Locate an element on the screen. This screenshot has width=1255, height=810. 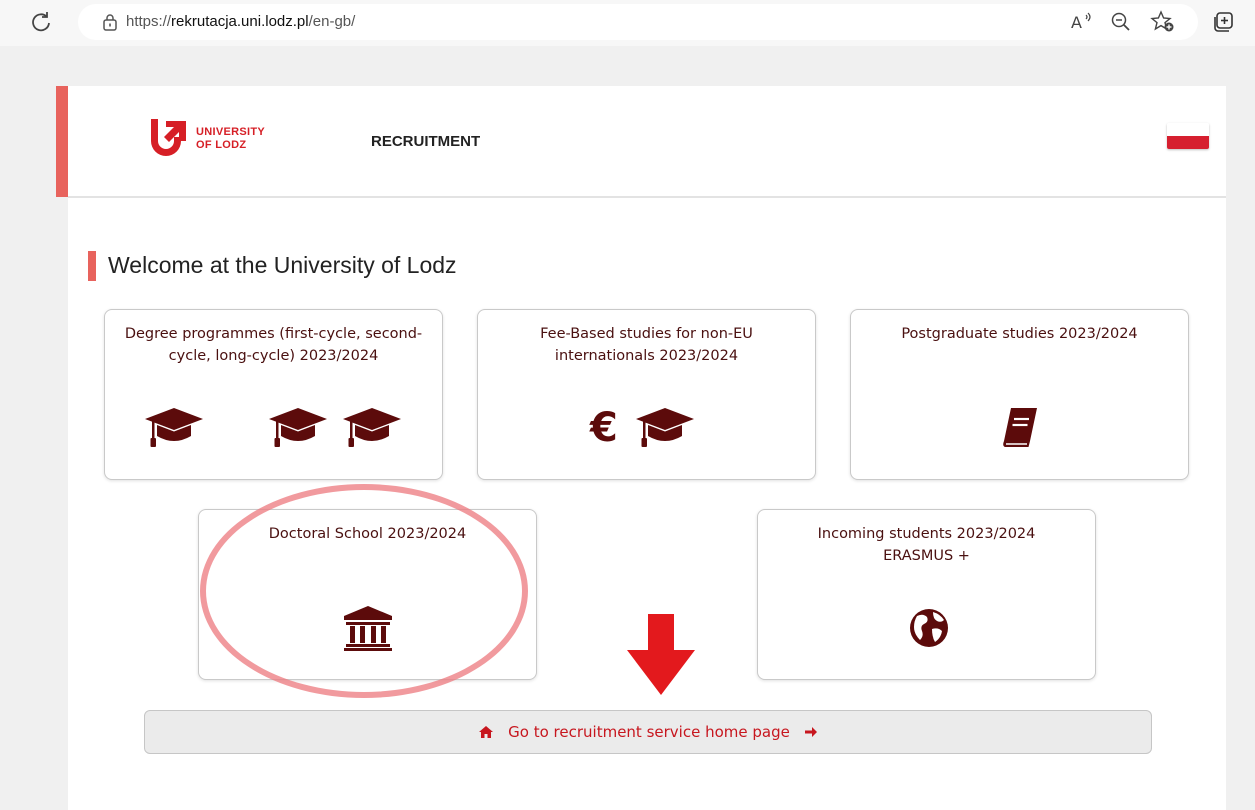
address-bar: https://rekrutacja.uni.lodz.pl/en-gb/ A is located at coordinates (638, 22).